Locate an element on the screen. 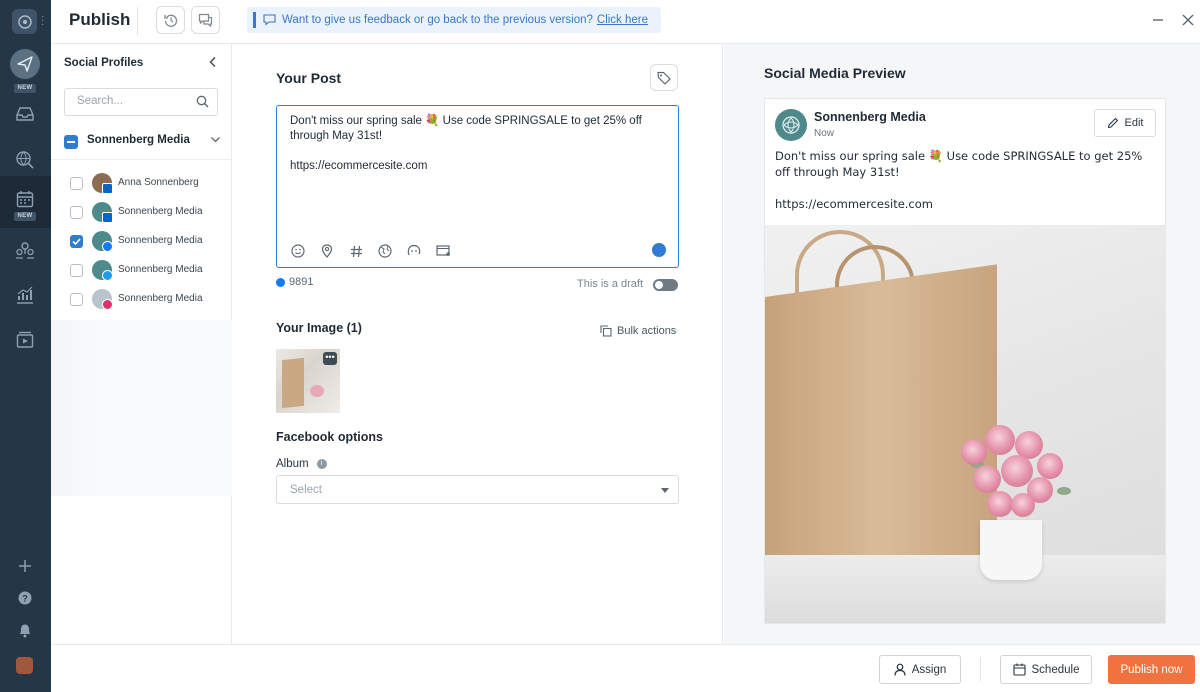 This screenshot has height=692, width=1200. divider is located at coordinates (980, 669).